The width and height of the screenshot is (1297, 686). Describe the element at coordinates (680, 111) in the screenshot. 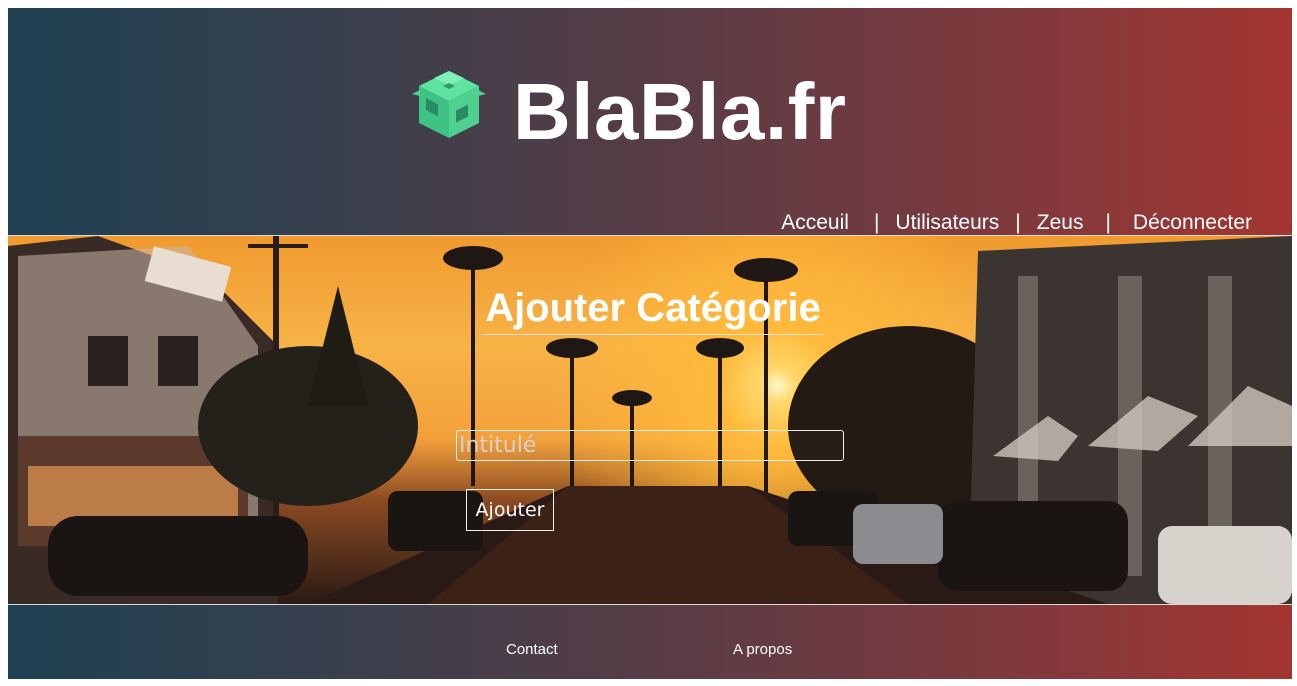

I see `site-title: BlaBla.fr` at that location.